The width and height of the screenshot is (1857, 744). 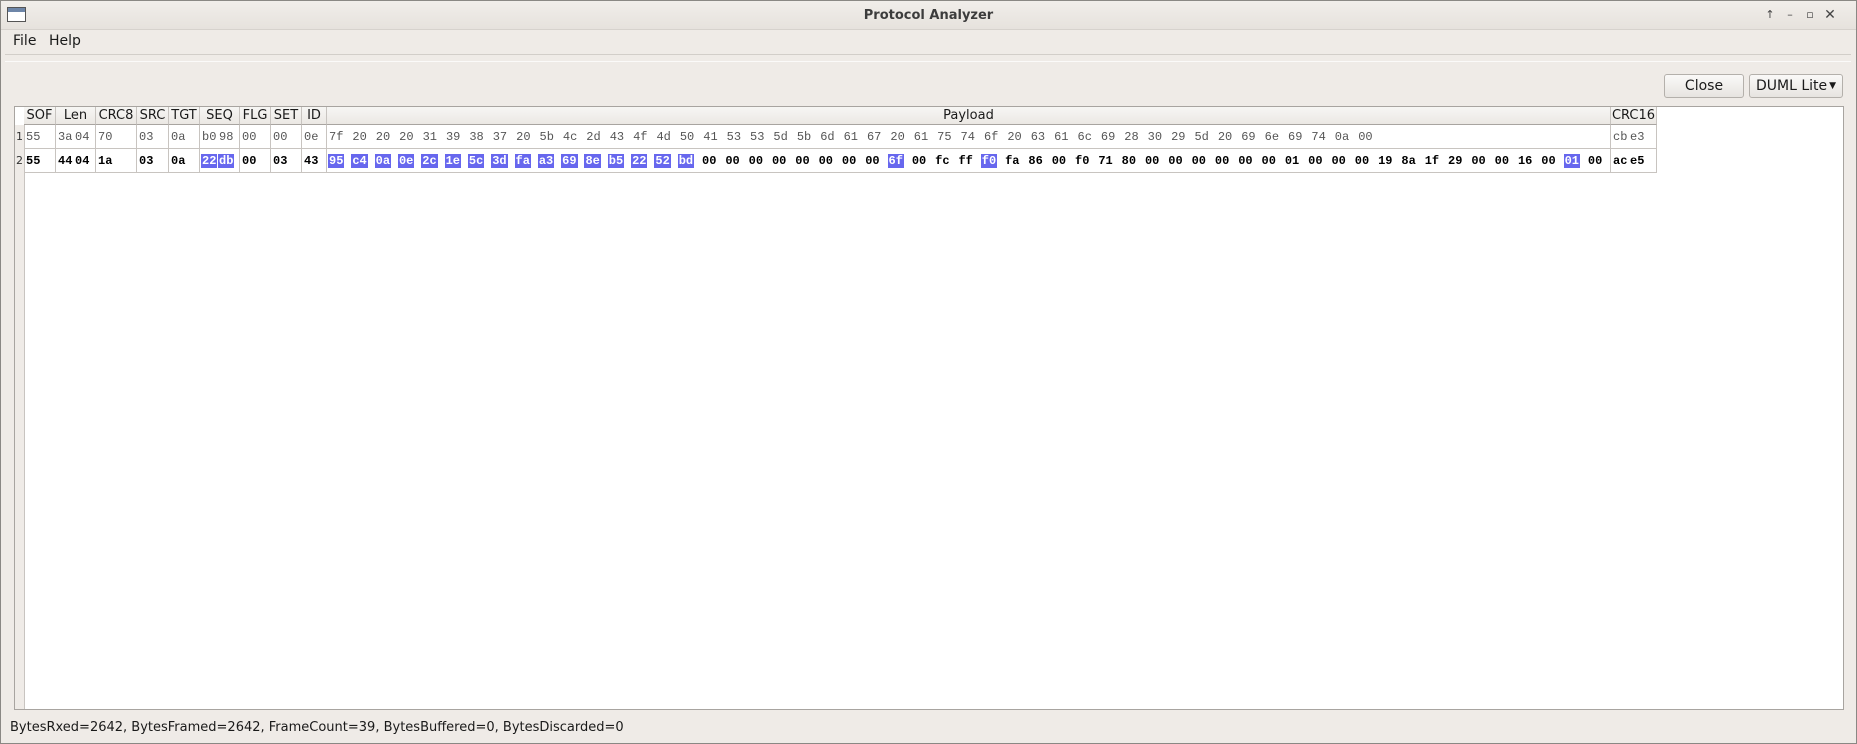 I want to click on close-button: Close, so click(x=1704, y=86).